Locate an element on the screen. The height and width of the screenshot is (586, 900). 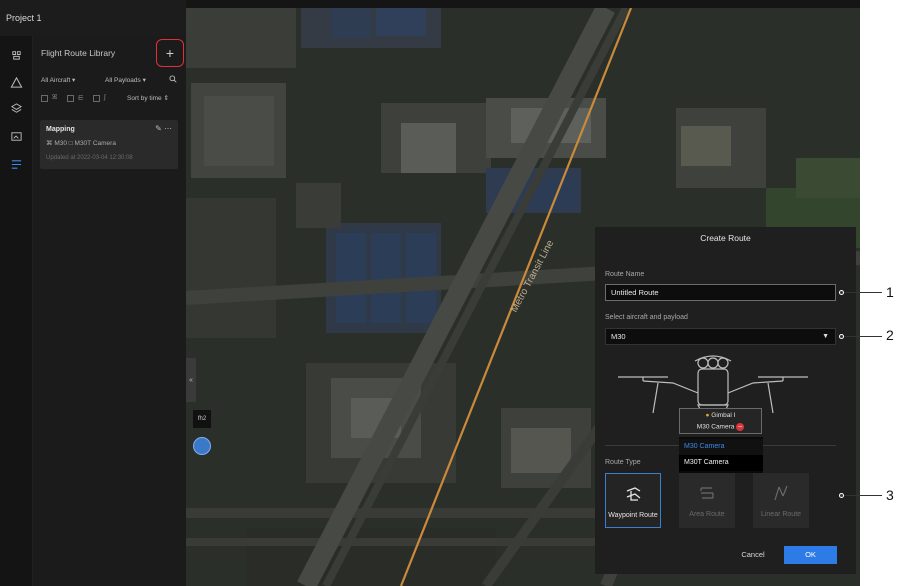
linear-filter-checkbox is located at coordinates (96, 98).